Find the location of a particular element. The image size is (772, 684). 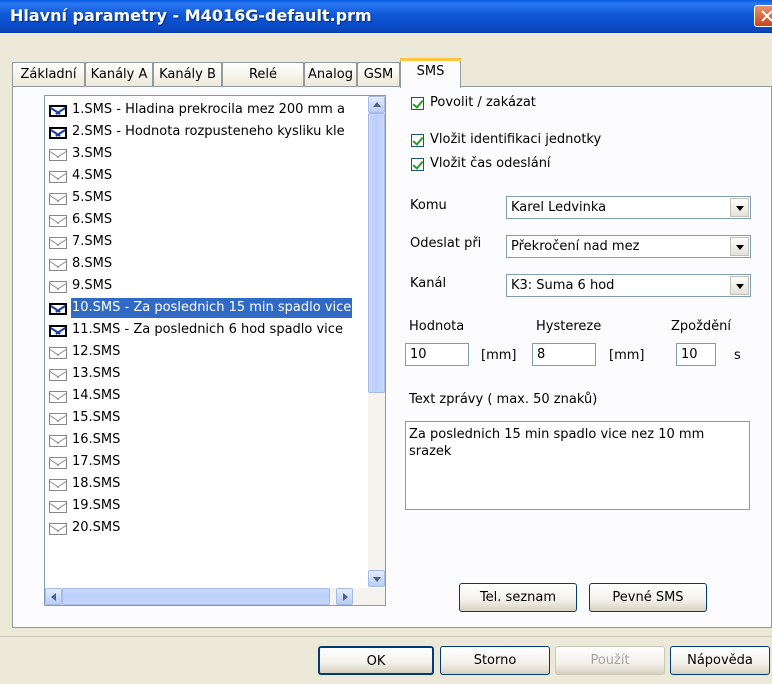

sms-item-label: 15.SMS is located at coordinates (96, 417).